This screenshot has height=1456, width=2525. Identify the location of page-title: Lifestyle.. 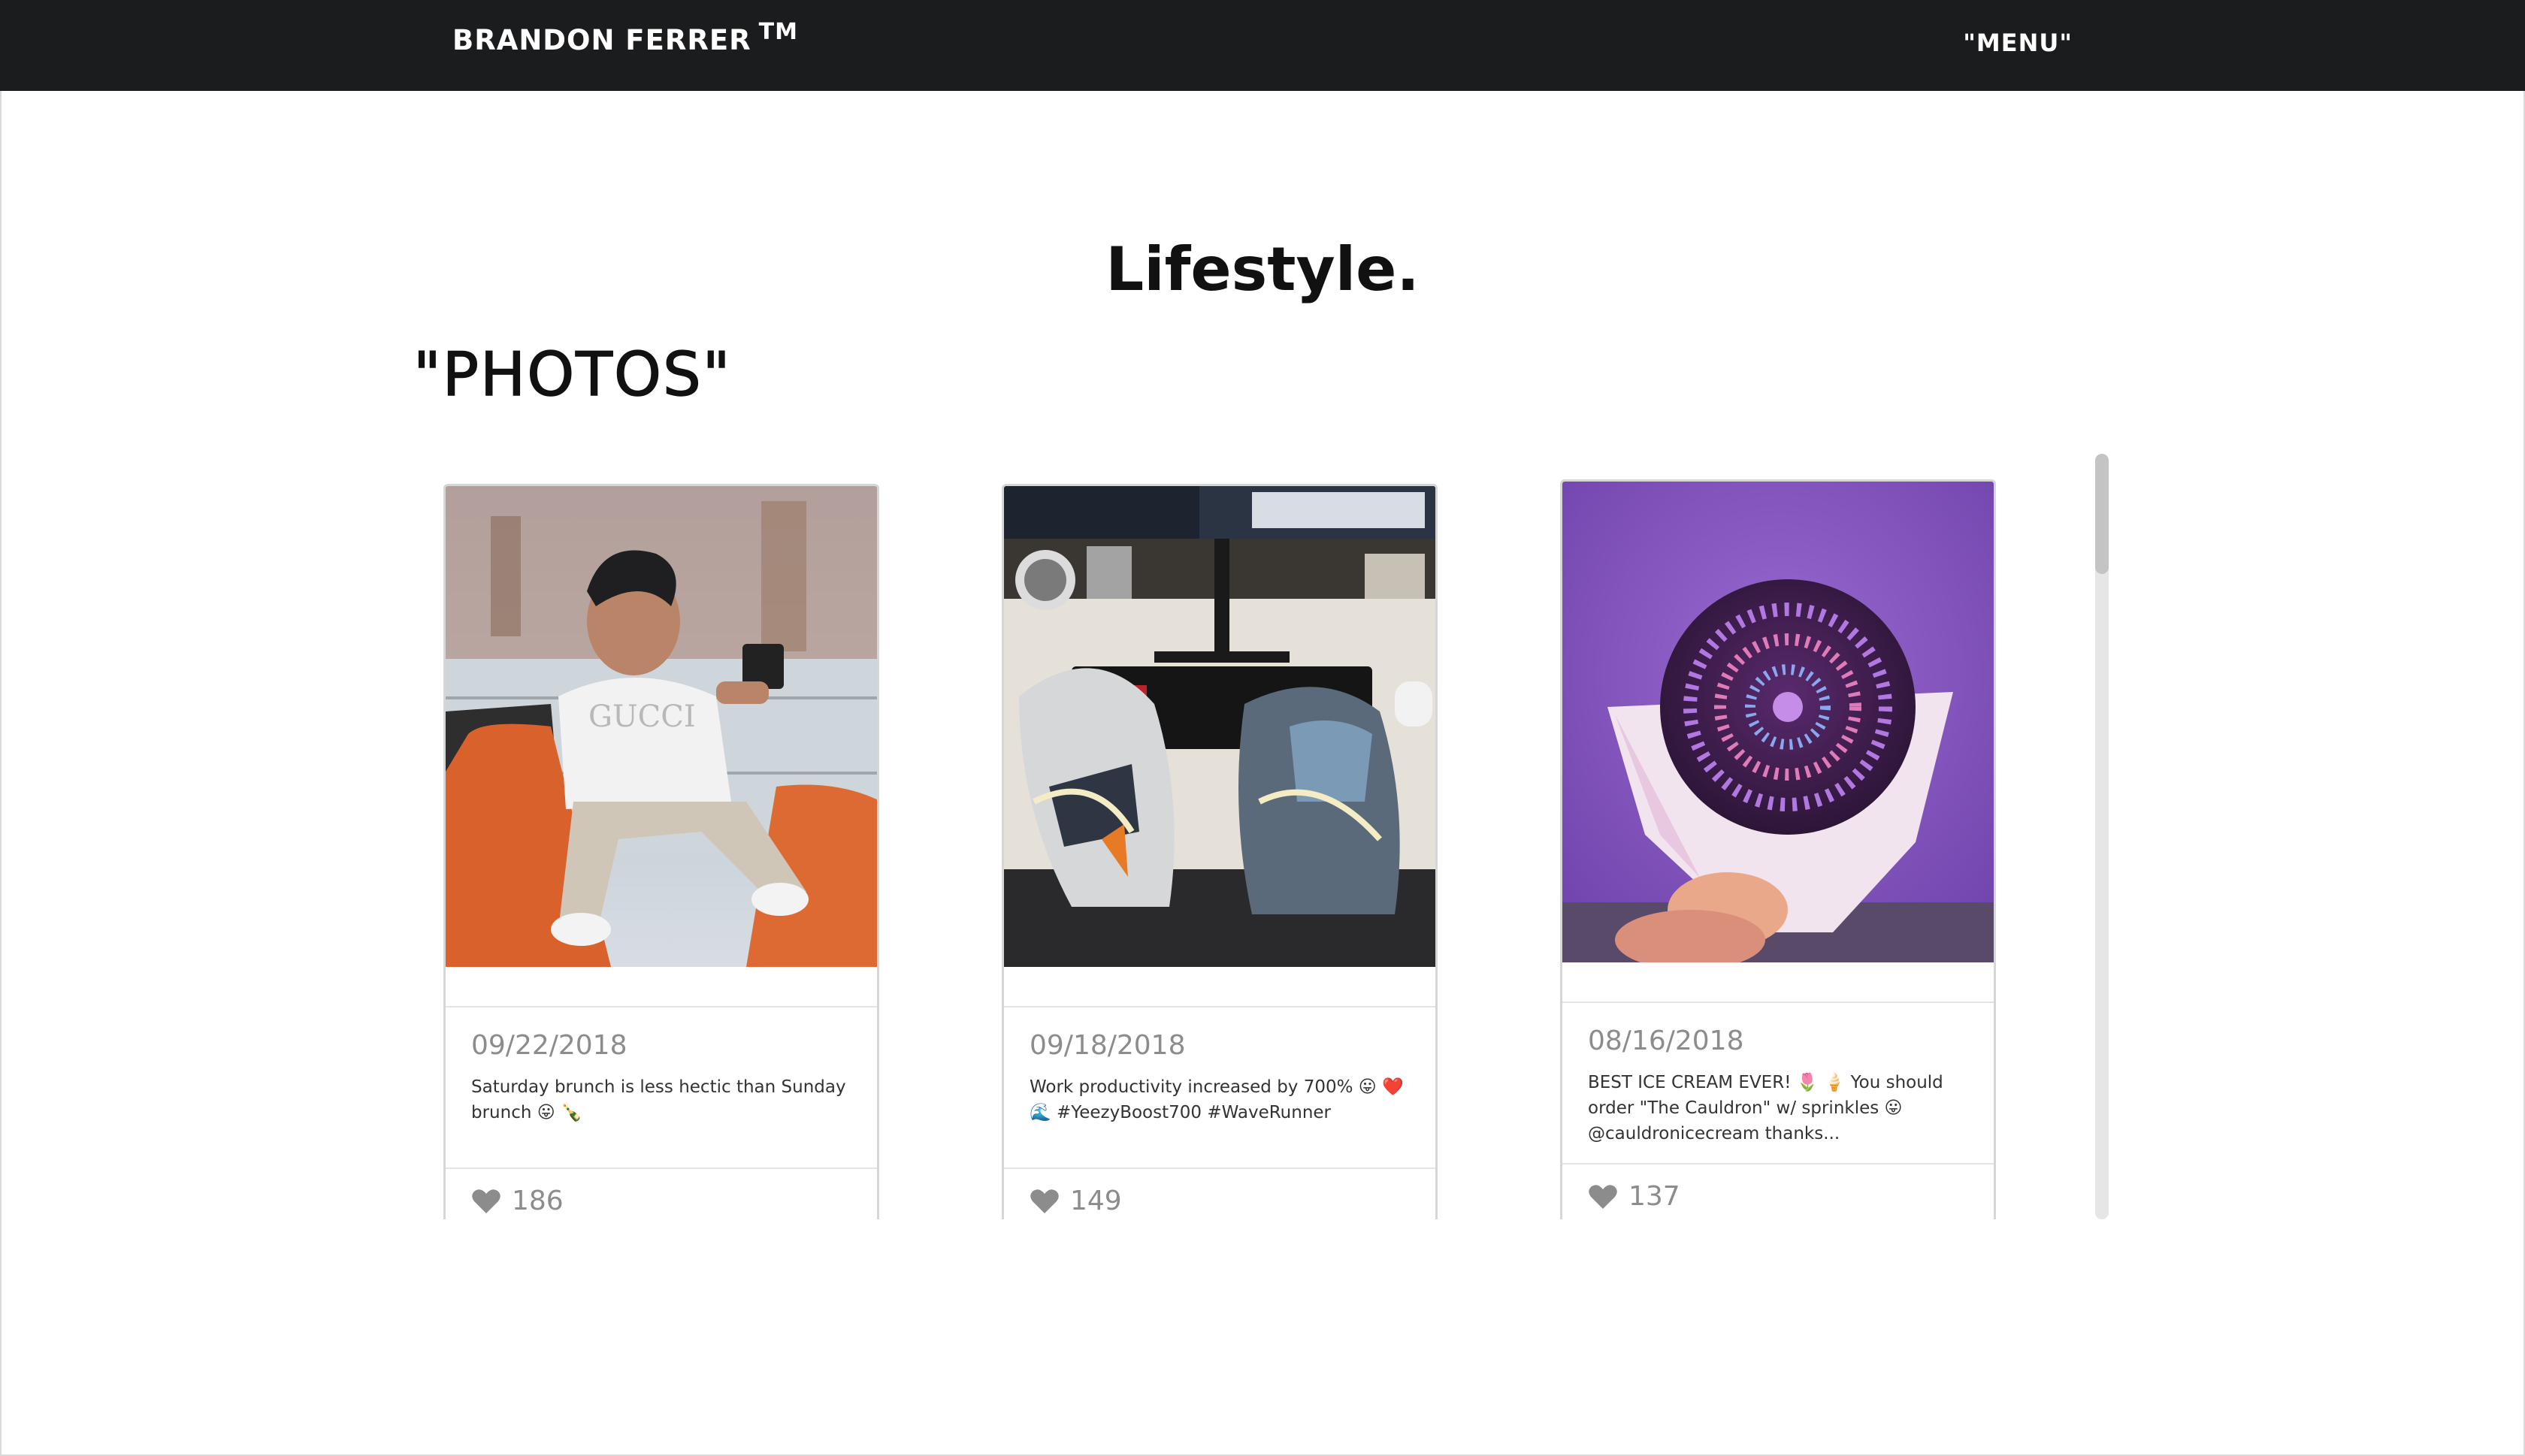
(1262, 269).